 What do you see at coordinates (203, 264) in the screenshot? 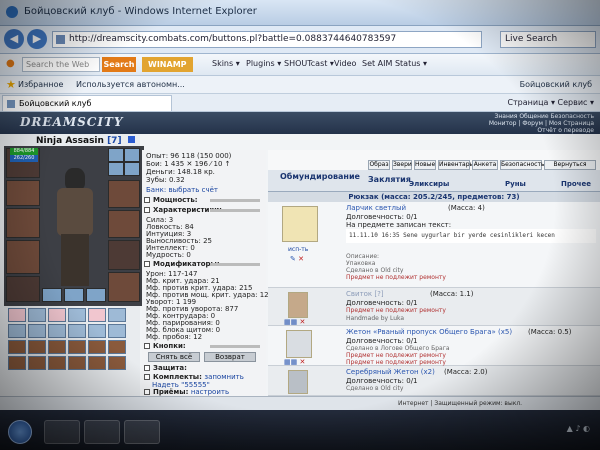
I see `modifiers-section: Модификаторы:` at bounding box center [203, 264].